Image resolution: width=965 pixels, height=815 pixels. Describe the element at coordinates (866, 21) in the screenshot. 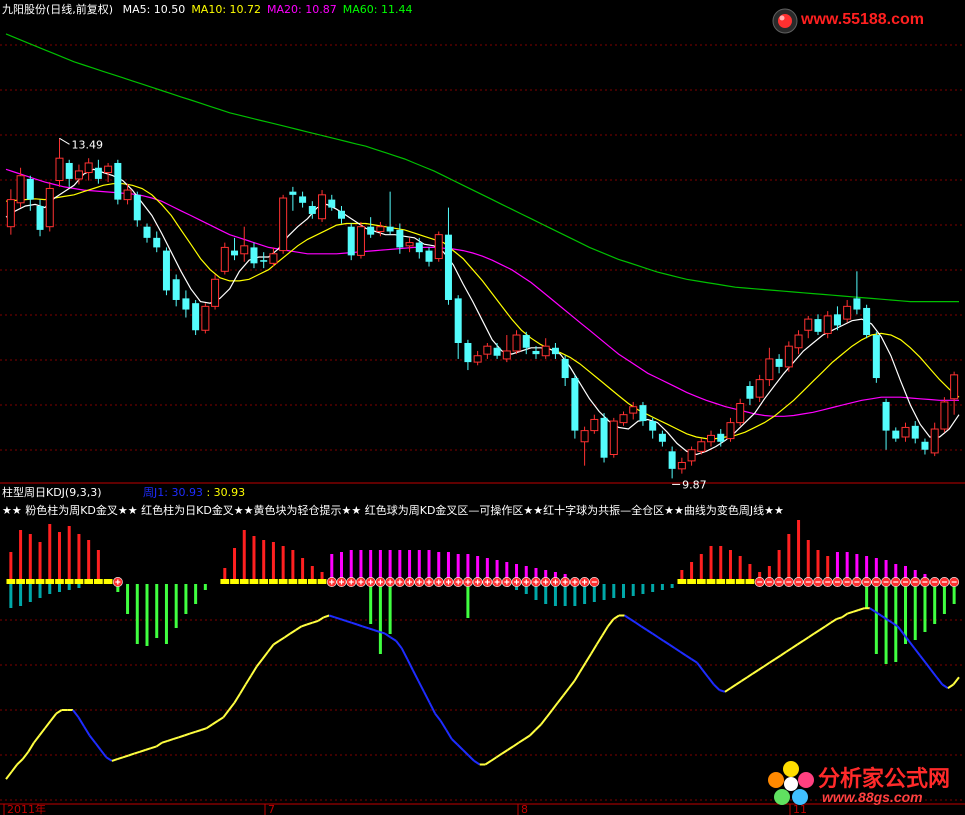

I see `site-logo-top: www.55188.com` at that location.